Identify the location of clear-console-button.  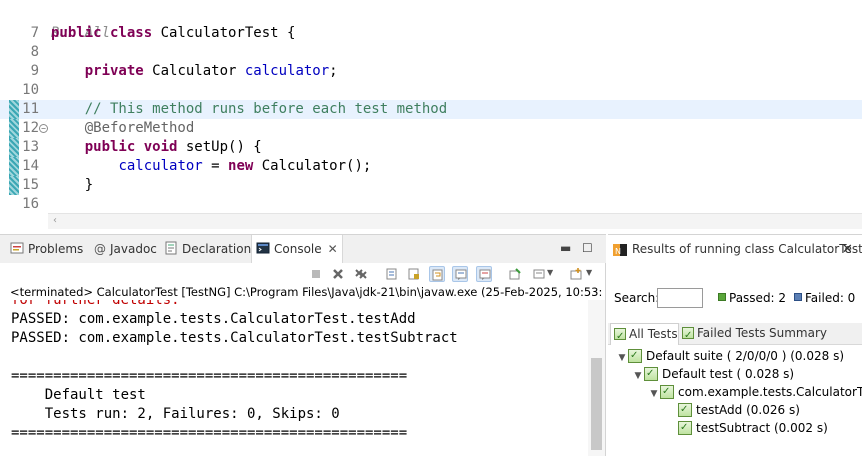
(392, 274).